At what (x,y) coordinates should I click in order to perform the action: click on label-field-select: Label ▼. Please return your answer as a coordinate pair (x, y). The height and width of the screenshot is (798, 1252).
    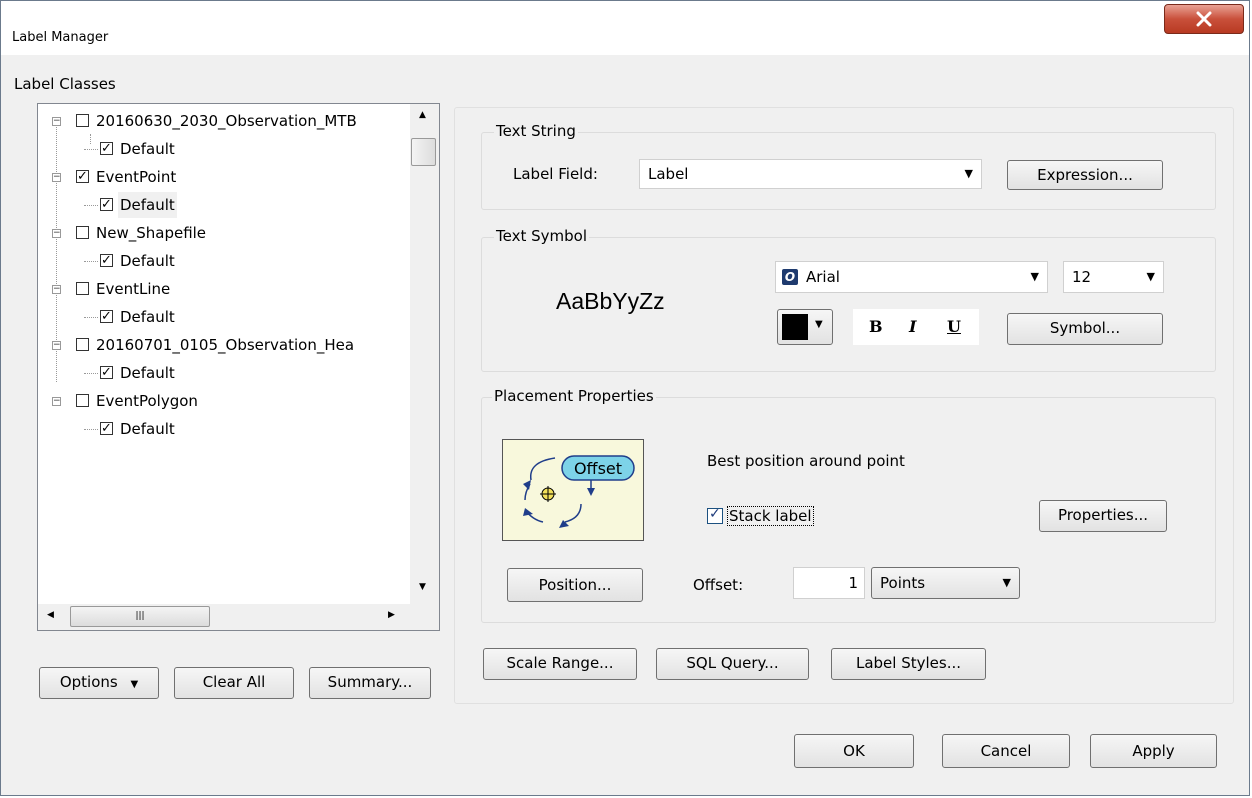
    Looking at the image, I should click on (810, 174).